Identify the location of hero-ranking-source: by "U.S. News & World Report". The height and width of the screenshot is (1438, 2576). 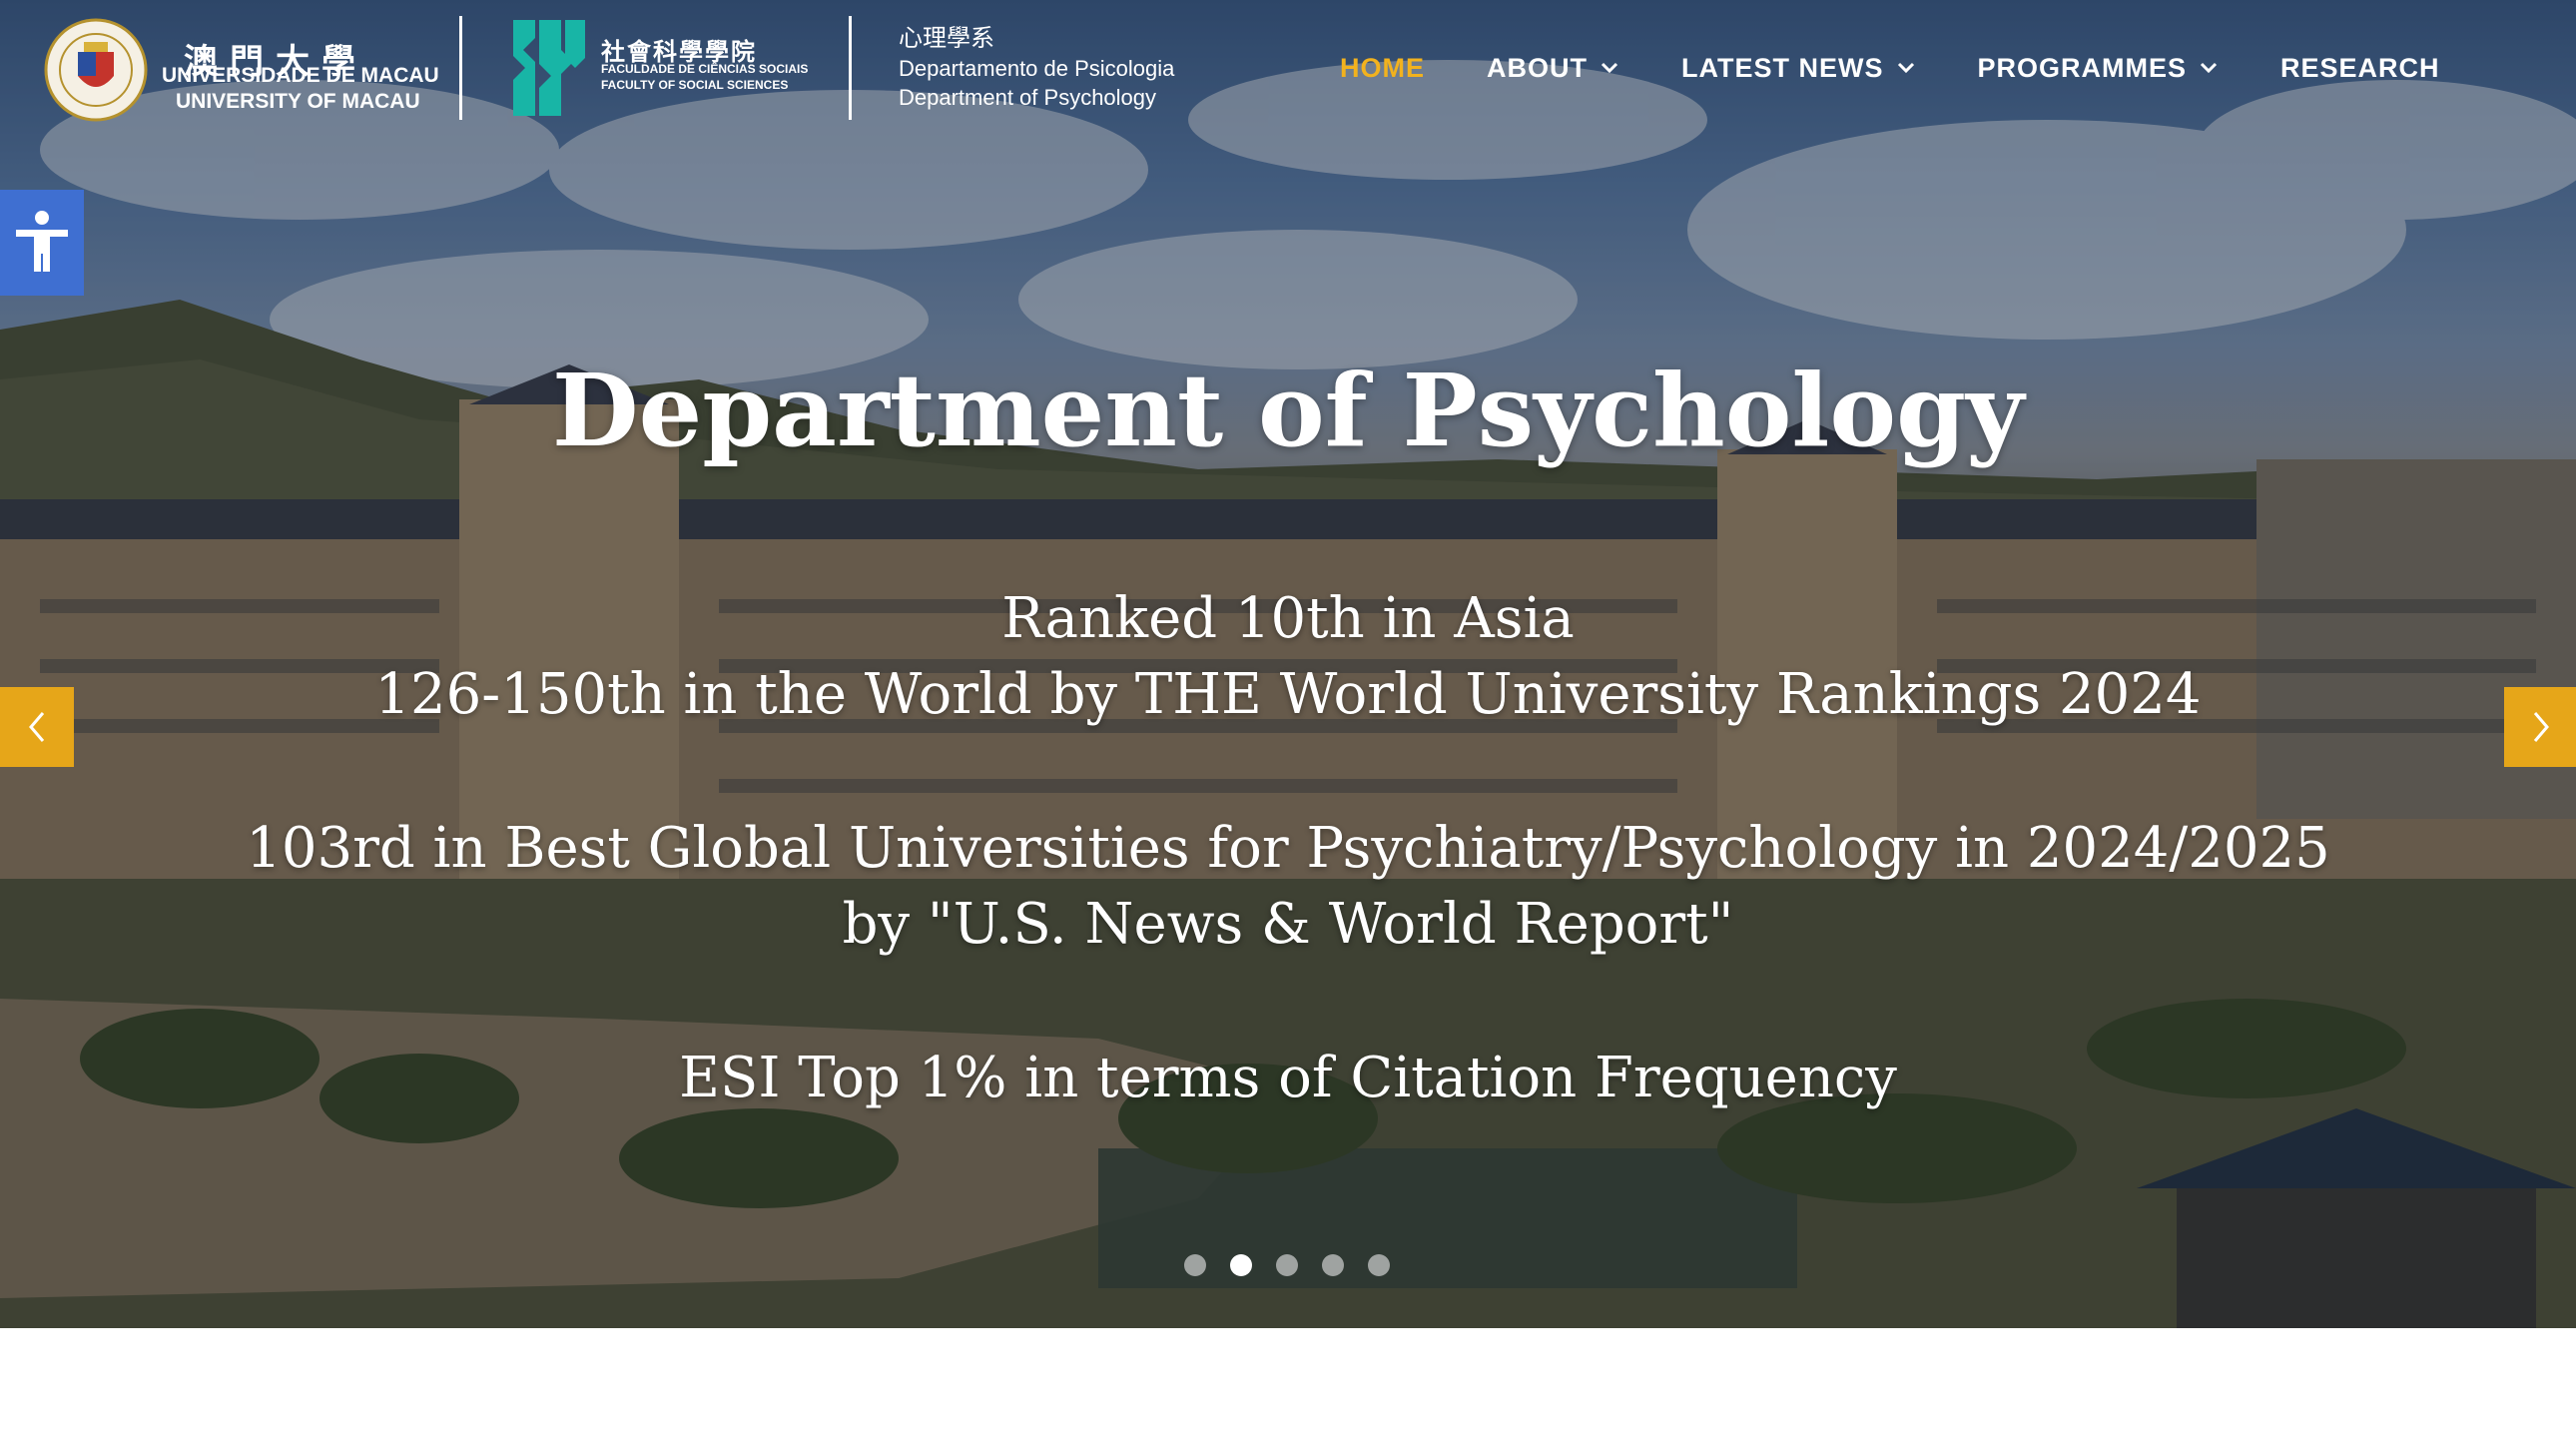
(1288, 924).